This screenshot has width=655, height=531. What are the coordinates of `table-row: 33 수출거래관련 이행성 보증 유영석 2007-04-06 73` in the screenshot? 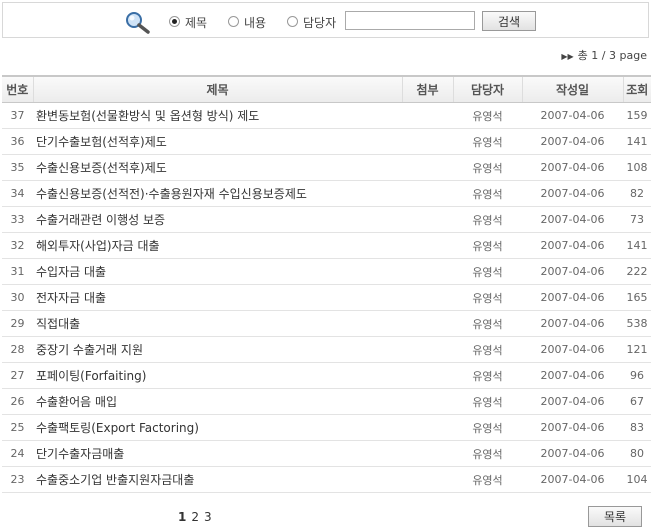 It's located at (326, 219).